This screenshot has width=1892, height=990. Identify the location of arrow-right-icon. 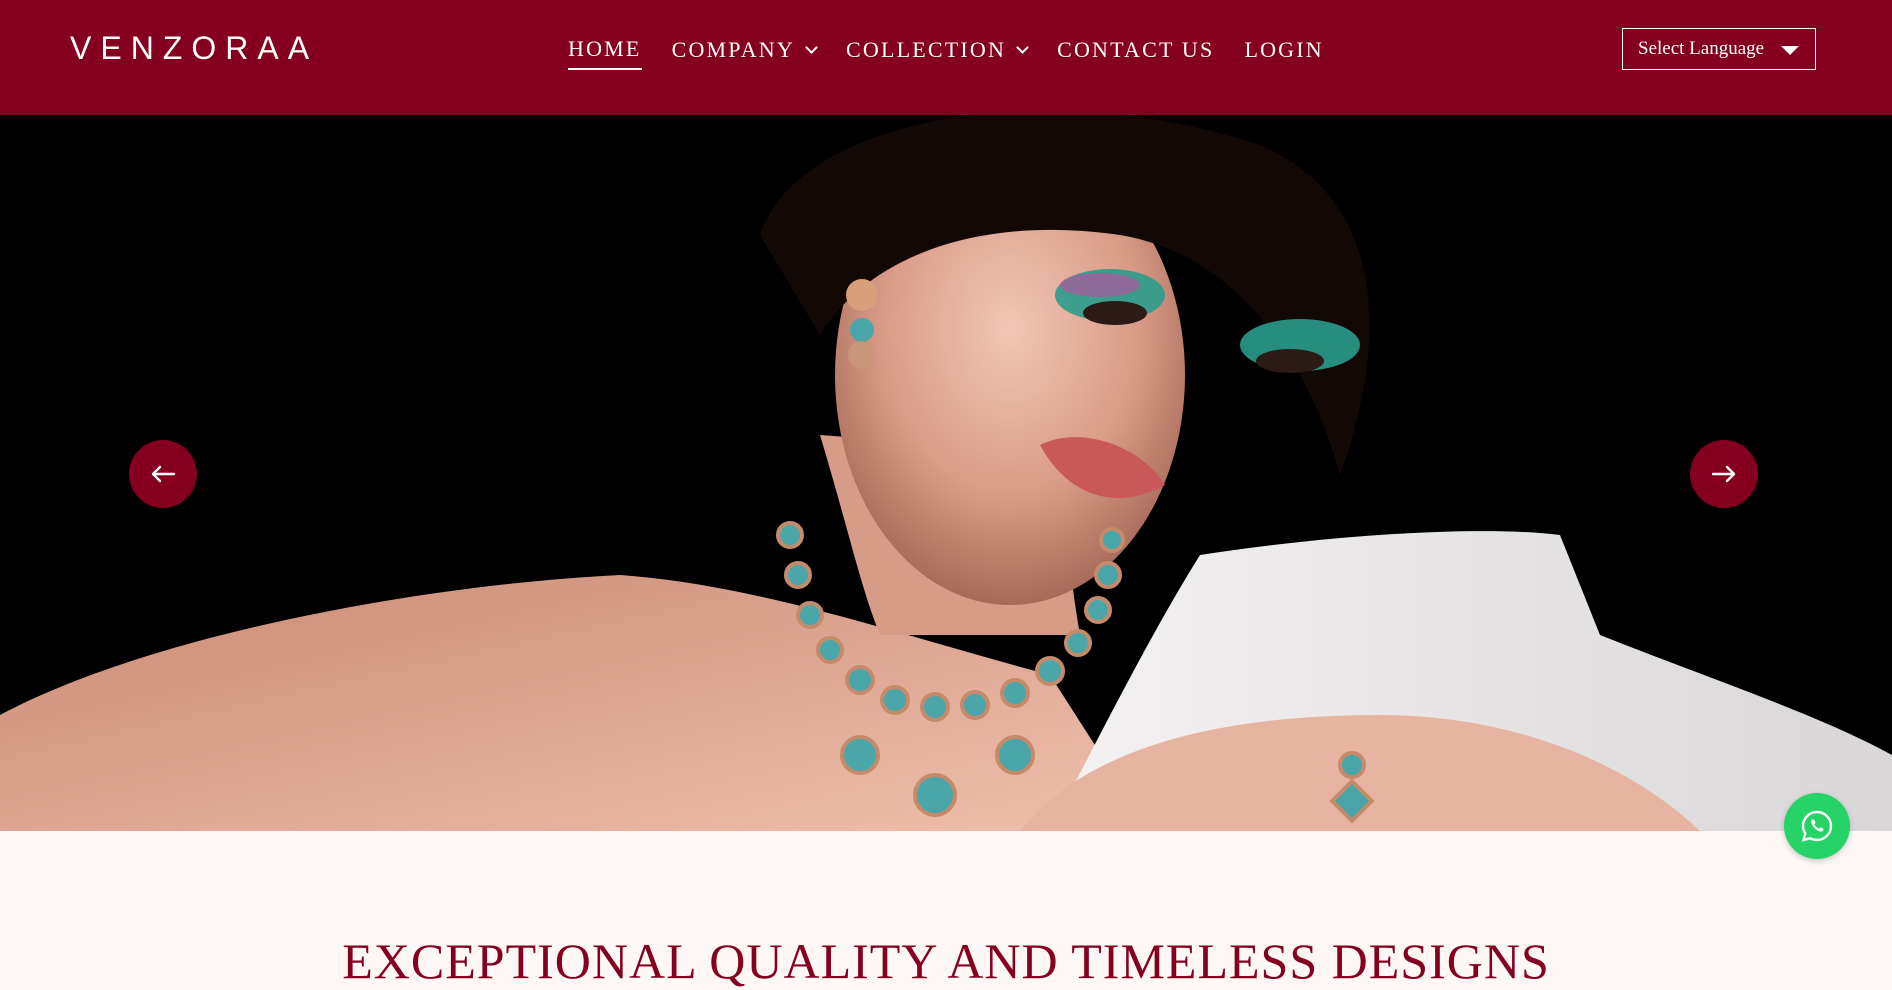
(1723, 474).